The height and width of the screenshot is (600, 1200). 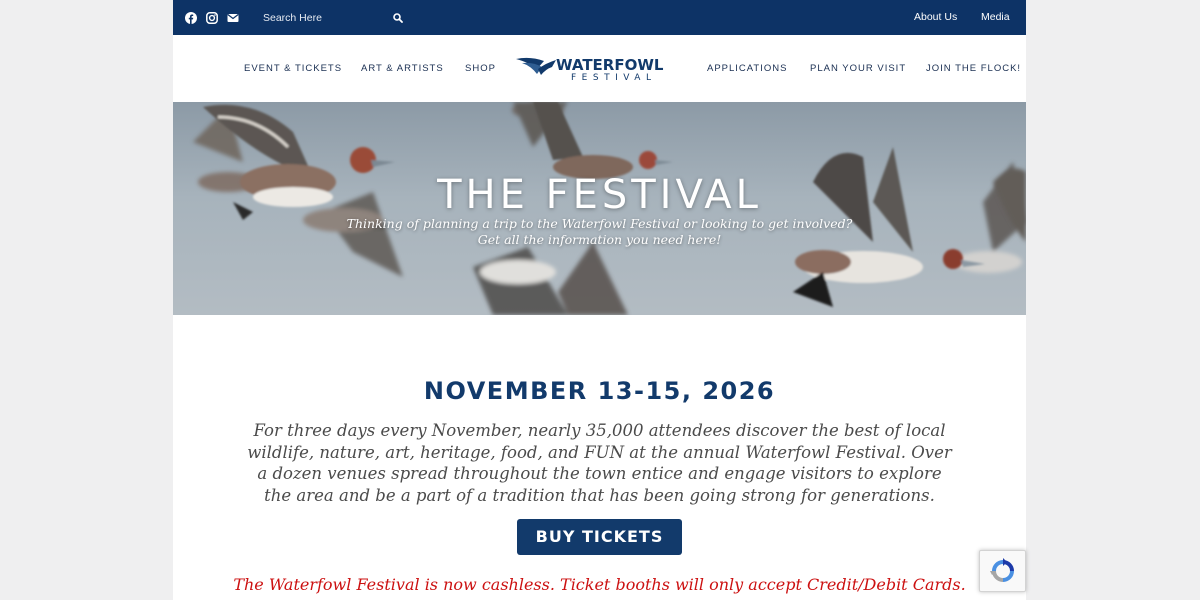 I want to click on nav-item-applications: APPLICATIONS, so click(x=747, y=68).